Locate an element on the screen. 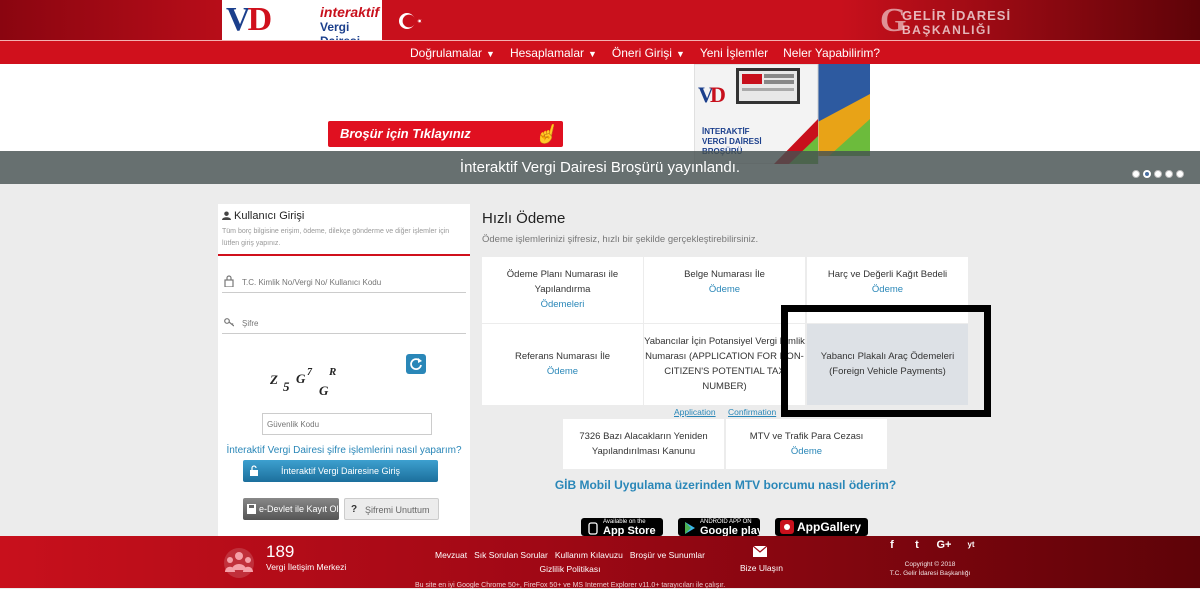 This screenshot has width=1200, height=589. facebook-icon: f is located at coordinates (892, 545).